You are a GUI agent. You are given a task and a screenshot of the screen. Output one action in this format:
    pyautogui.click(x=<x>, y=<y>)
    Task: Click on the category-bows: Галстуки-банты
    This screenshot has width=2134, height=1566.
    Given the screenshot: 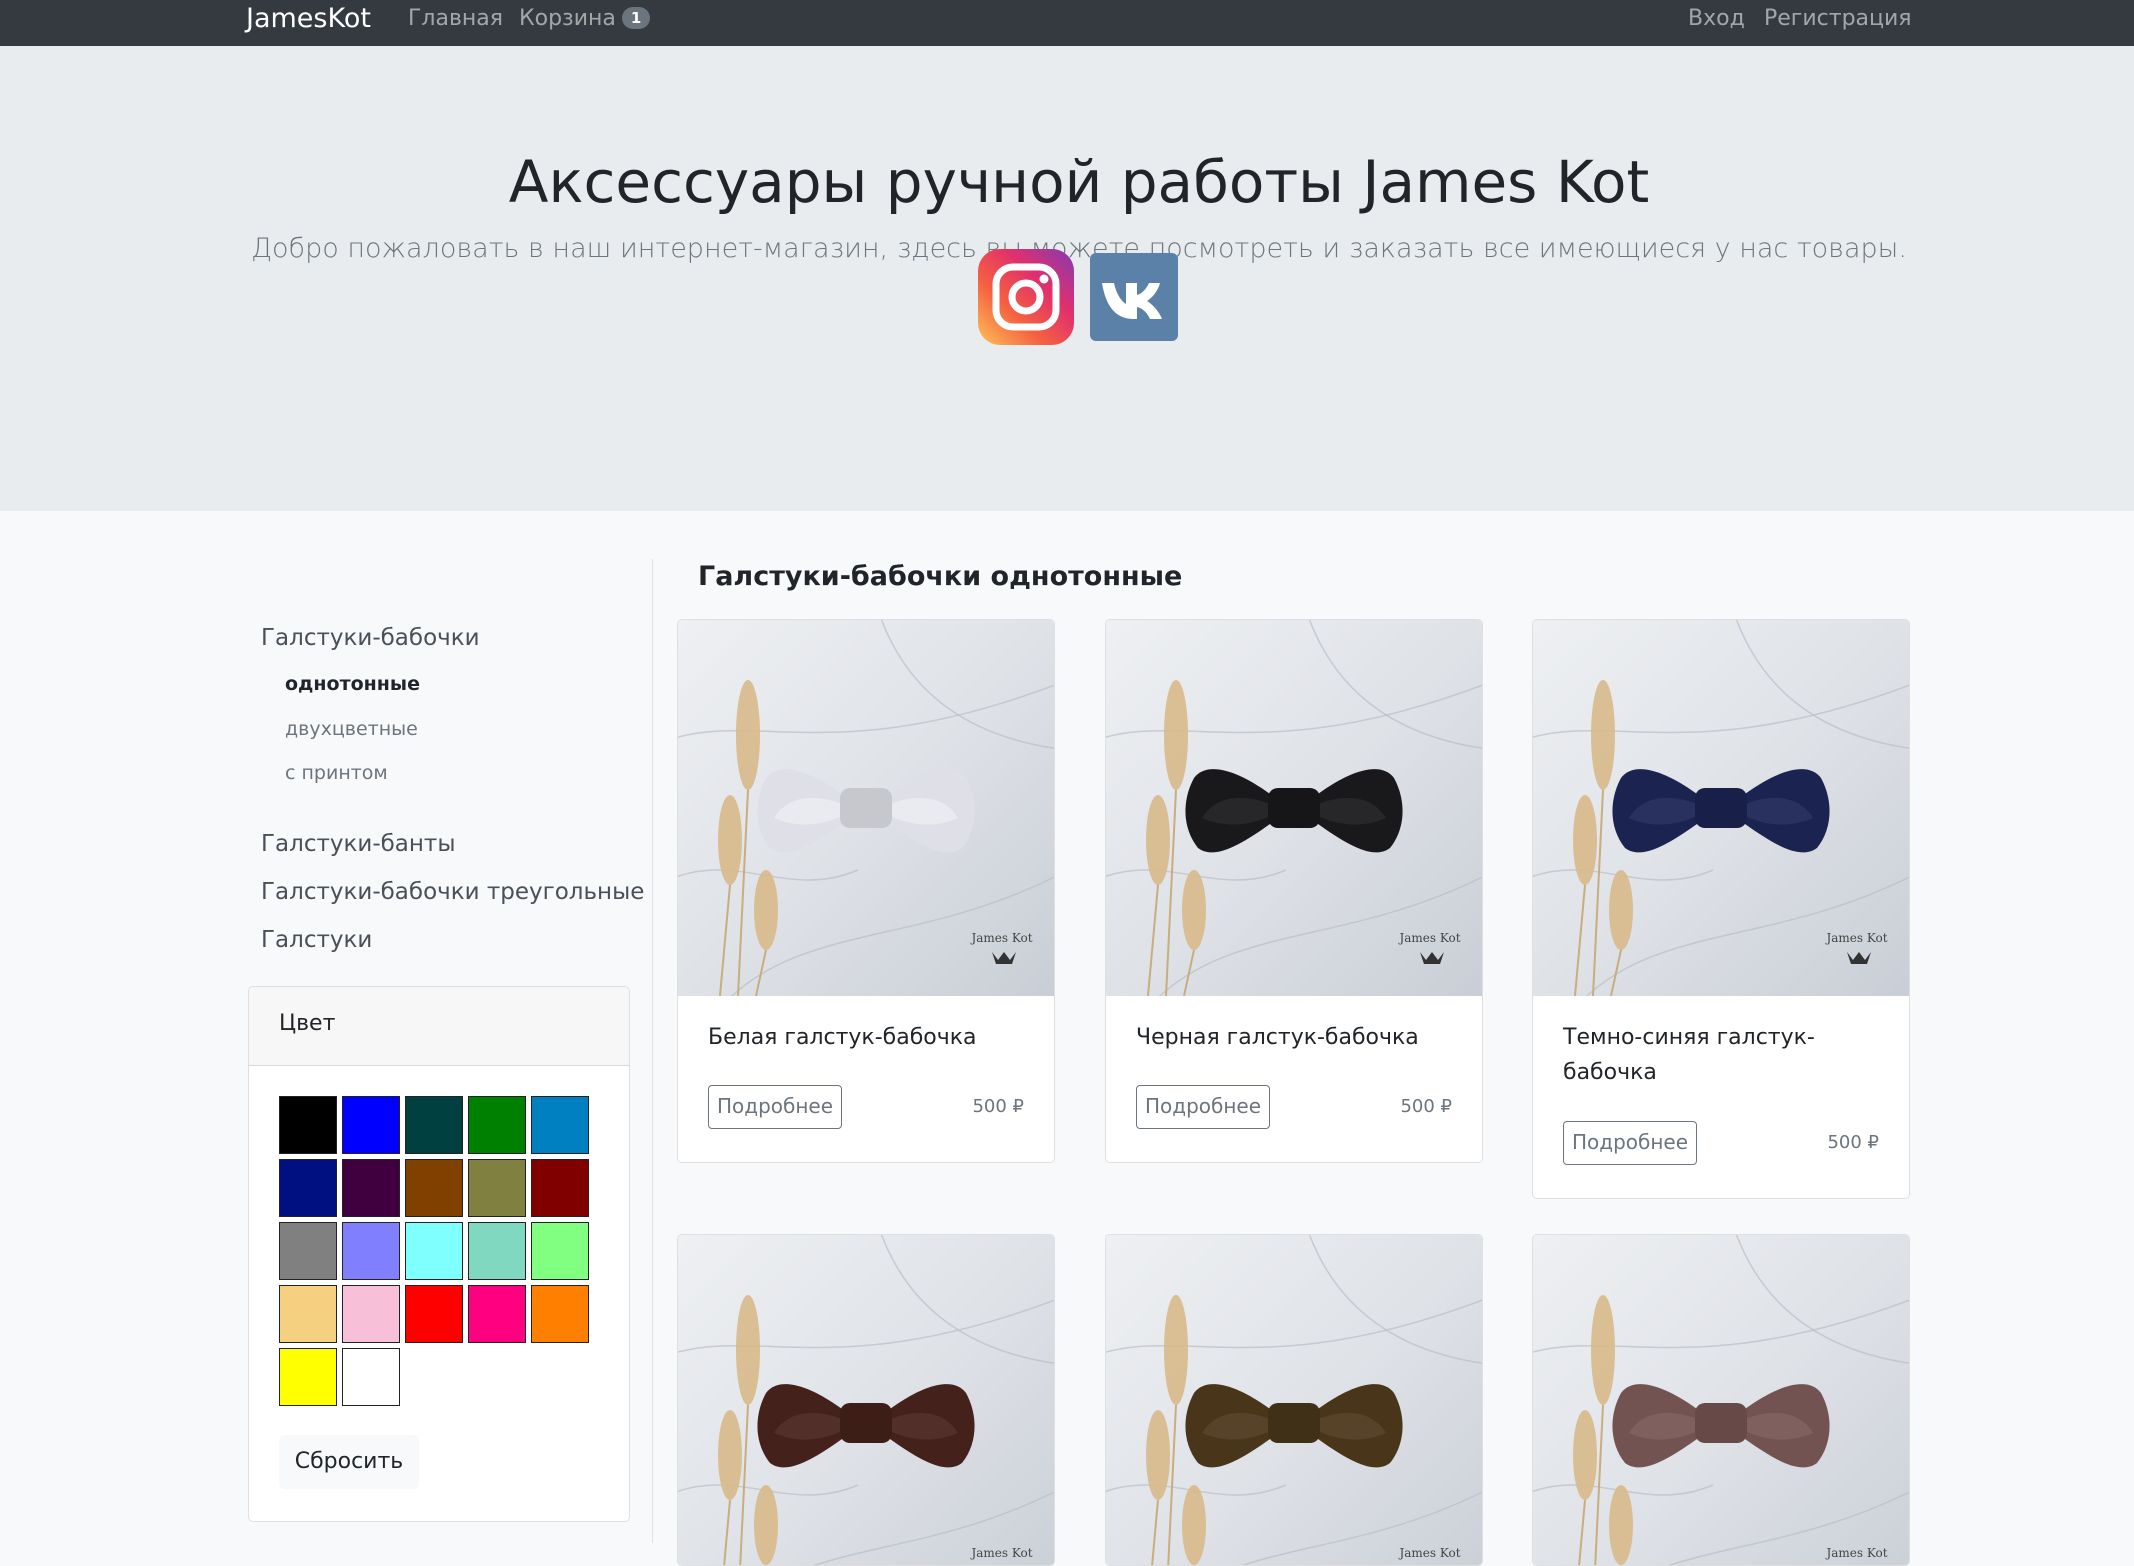 What is the action you would take?
    pyautogui.click(x=358, y=844)
    